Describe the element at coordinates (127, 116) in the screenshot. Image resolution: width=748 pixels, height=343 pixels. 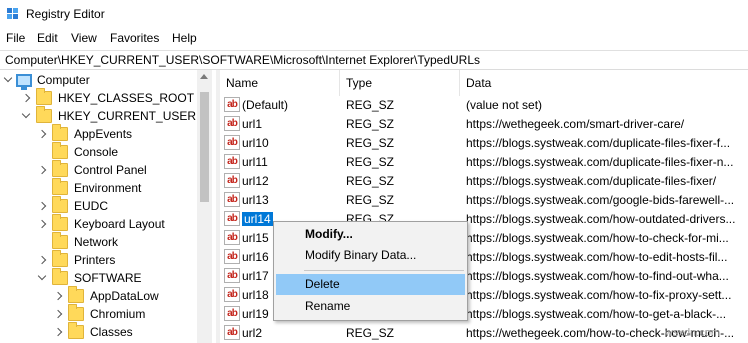
I see `tree-node-label: HKEY_CURRENT_USER` at that location.